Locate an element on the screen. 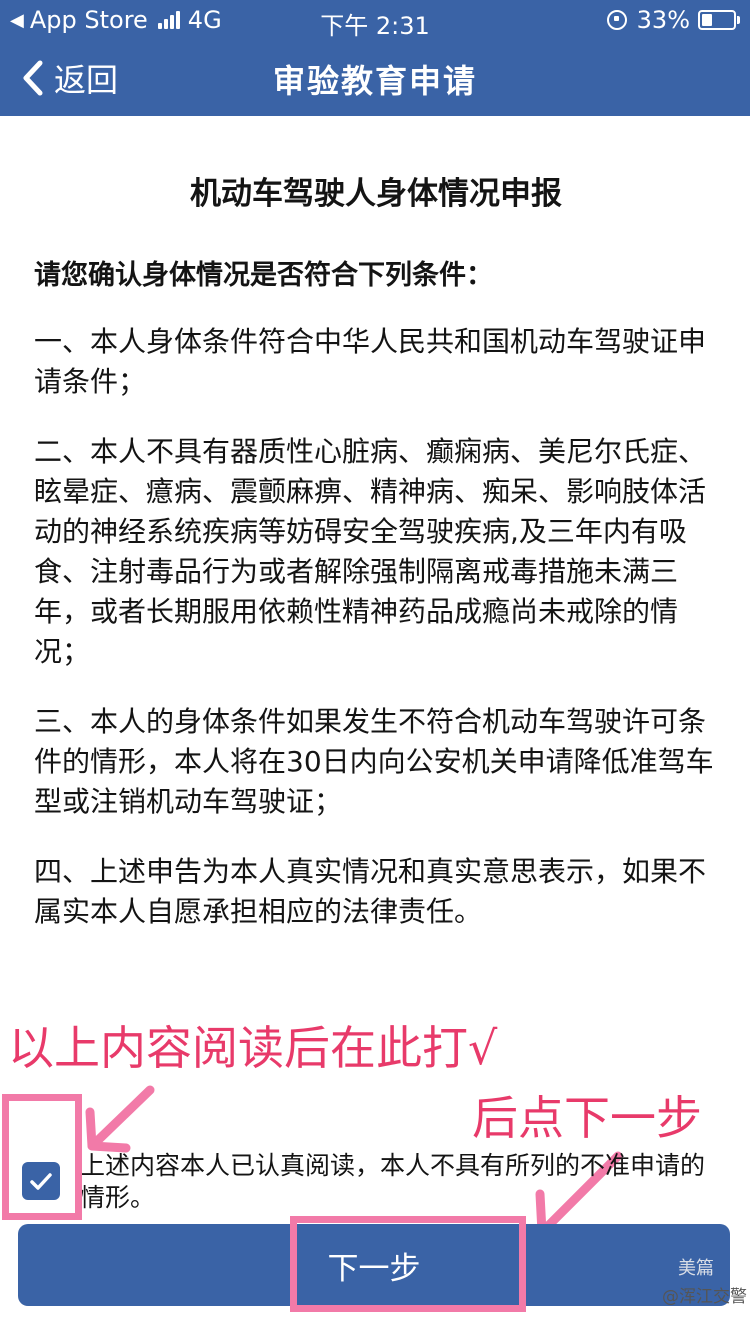 The width and height of the screenshot is (750, 1333). document-title: 机动车驾驶人身体情况申报 is located at coordinates (376, 194).